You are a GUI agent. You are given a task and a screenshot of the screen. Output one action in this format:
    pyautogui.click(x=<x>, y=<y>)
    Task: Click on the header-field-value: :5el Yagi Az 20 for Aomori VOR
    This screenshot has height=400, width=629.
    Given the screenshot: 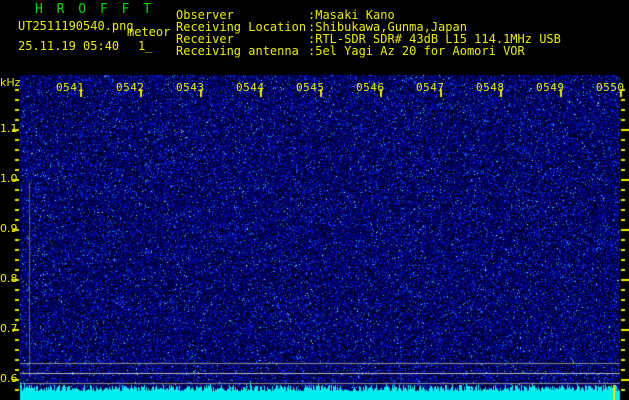 What is the action you would take?
    pyautogui.click(x=416, y=51)
    